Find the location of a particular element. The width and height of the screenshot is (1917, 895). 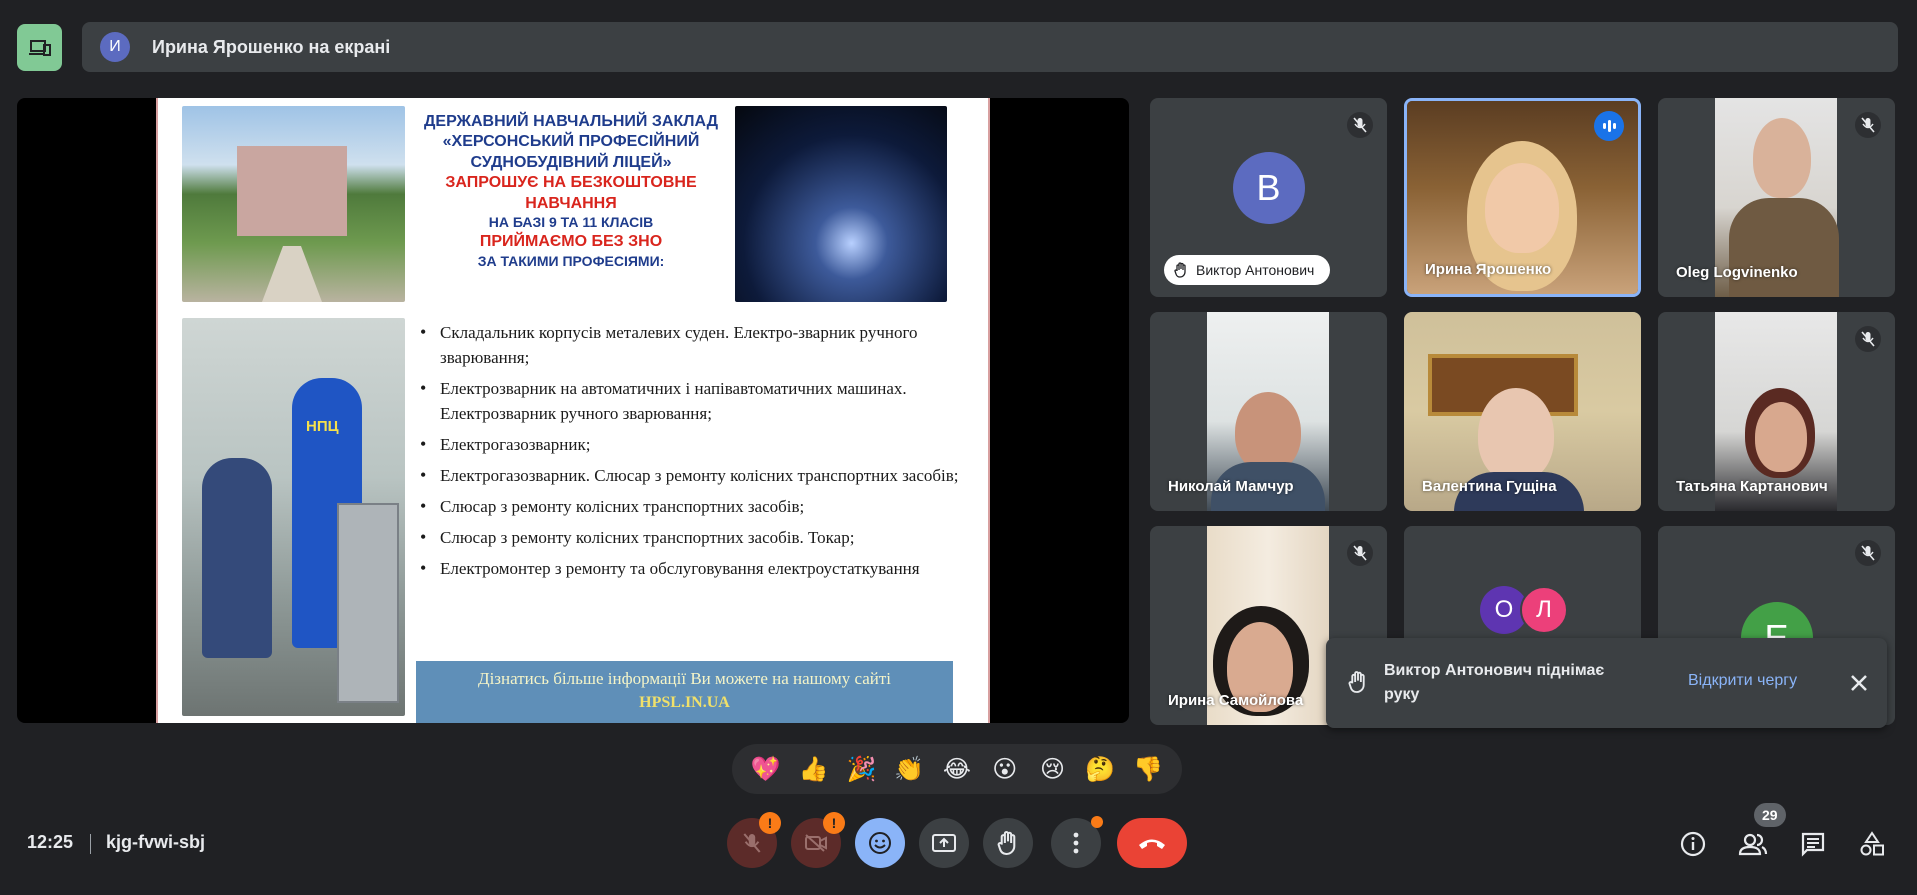

camera-toggle-button: ! is located at coordinates (818, 840).